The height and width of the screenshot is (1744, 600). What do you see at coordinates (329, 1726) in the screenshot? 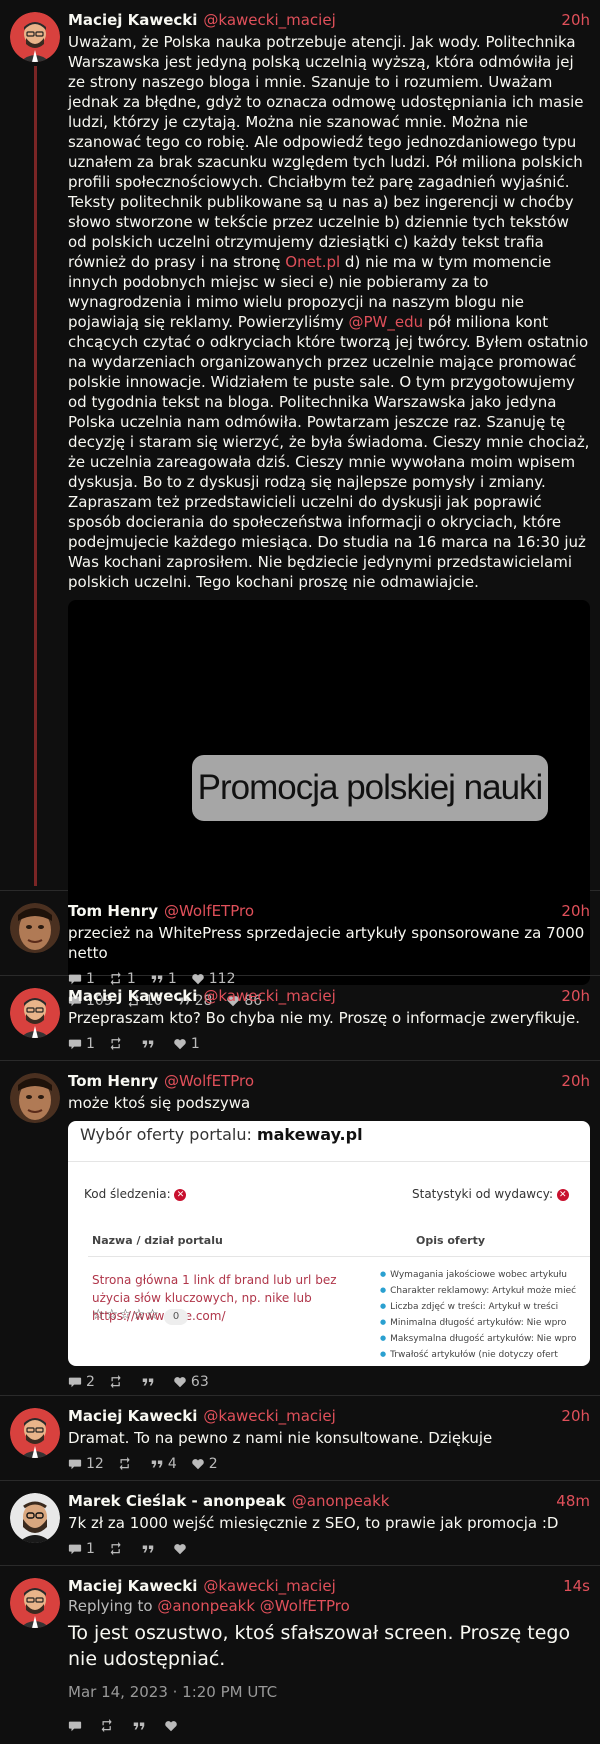
I see `tweet-stats` at bounding box center [329, 1726].